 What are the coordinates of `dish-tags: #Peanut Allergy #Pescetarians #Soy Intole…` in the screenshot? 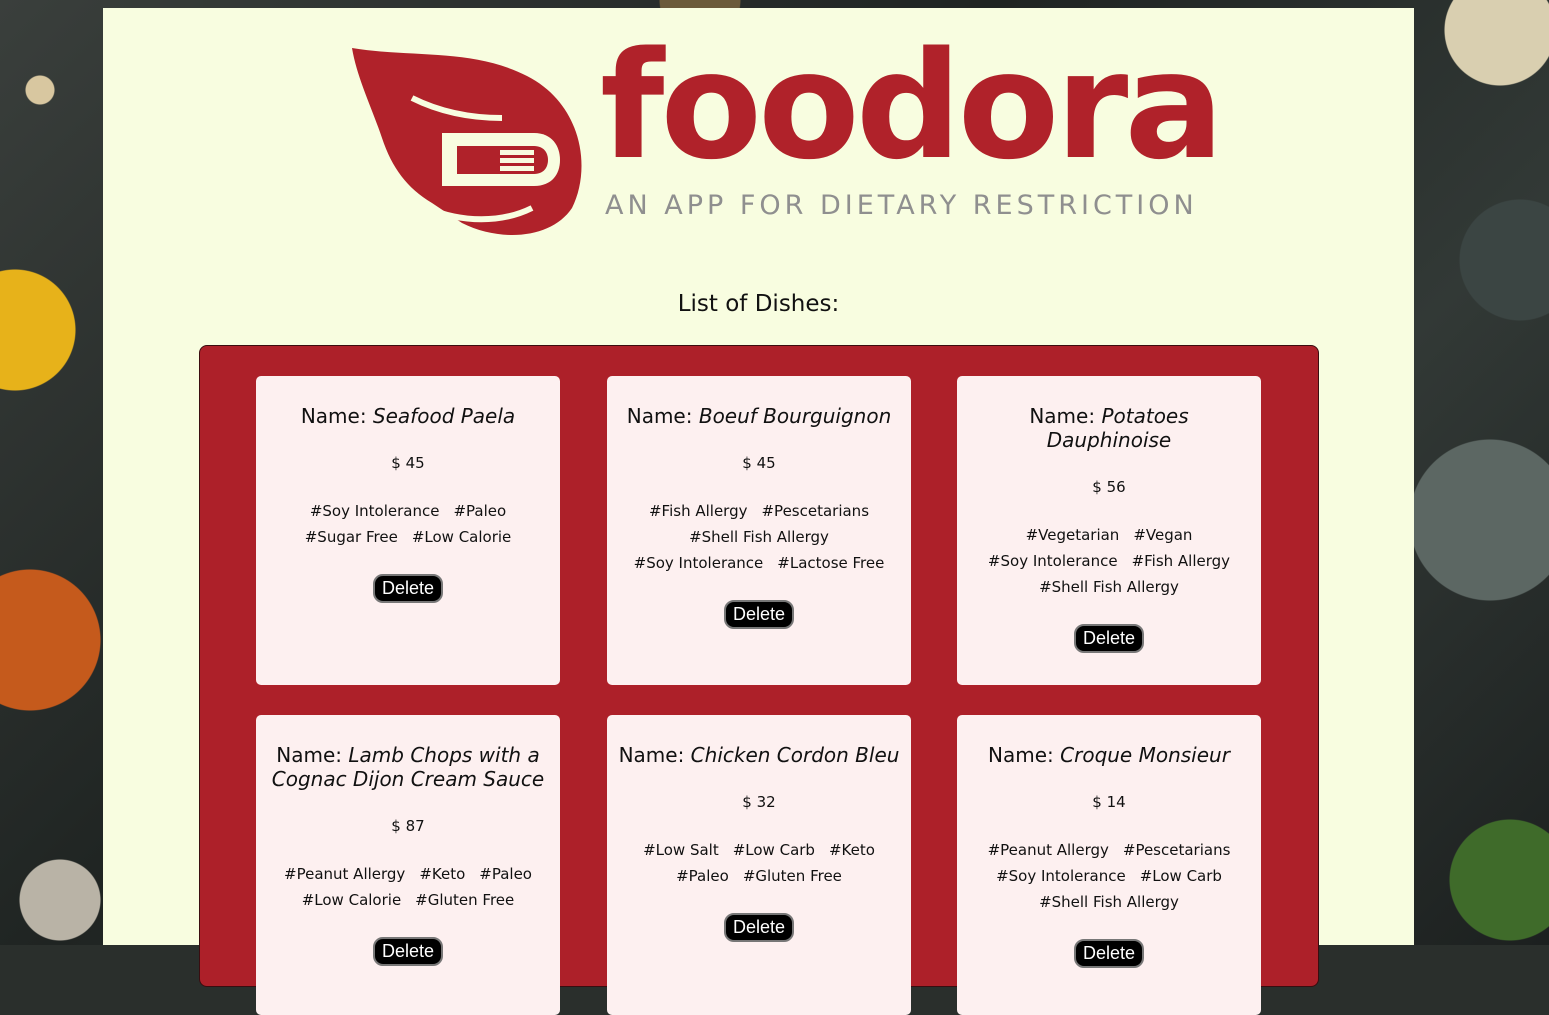 It's located at (1109, 876).